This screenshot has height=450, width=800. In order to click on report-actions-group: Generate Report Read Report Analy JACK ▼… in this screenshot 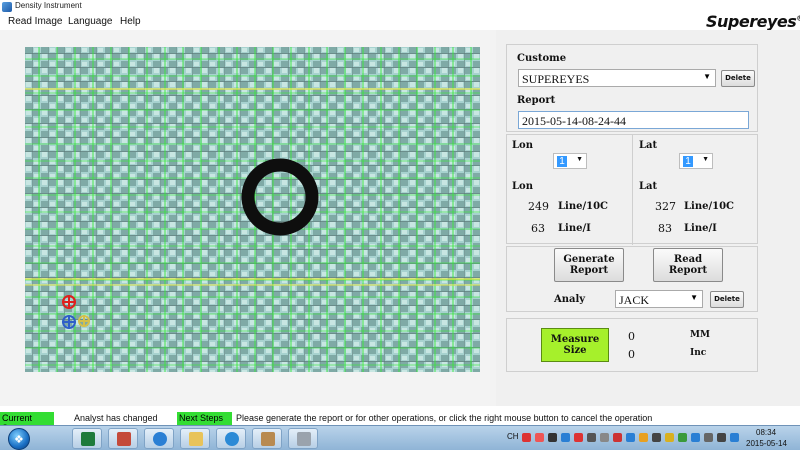, I will do `click(632, 279)`.